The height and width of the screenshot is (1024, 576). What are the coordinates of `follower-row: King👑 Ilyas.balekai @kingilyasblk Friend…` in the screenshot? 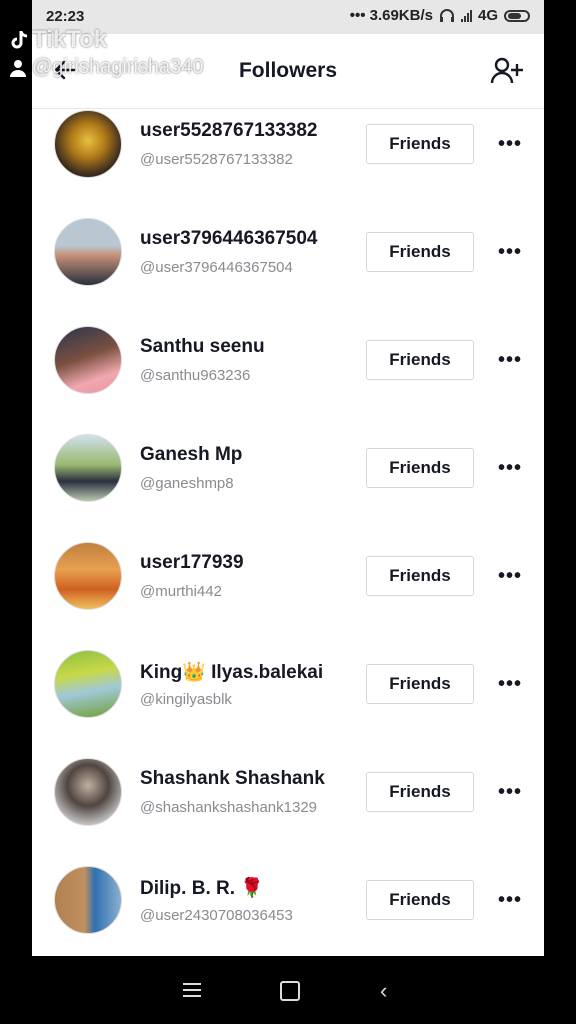 It's located at (288, 702).